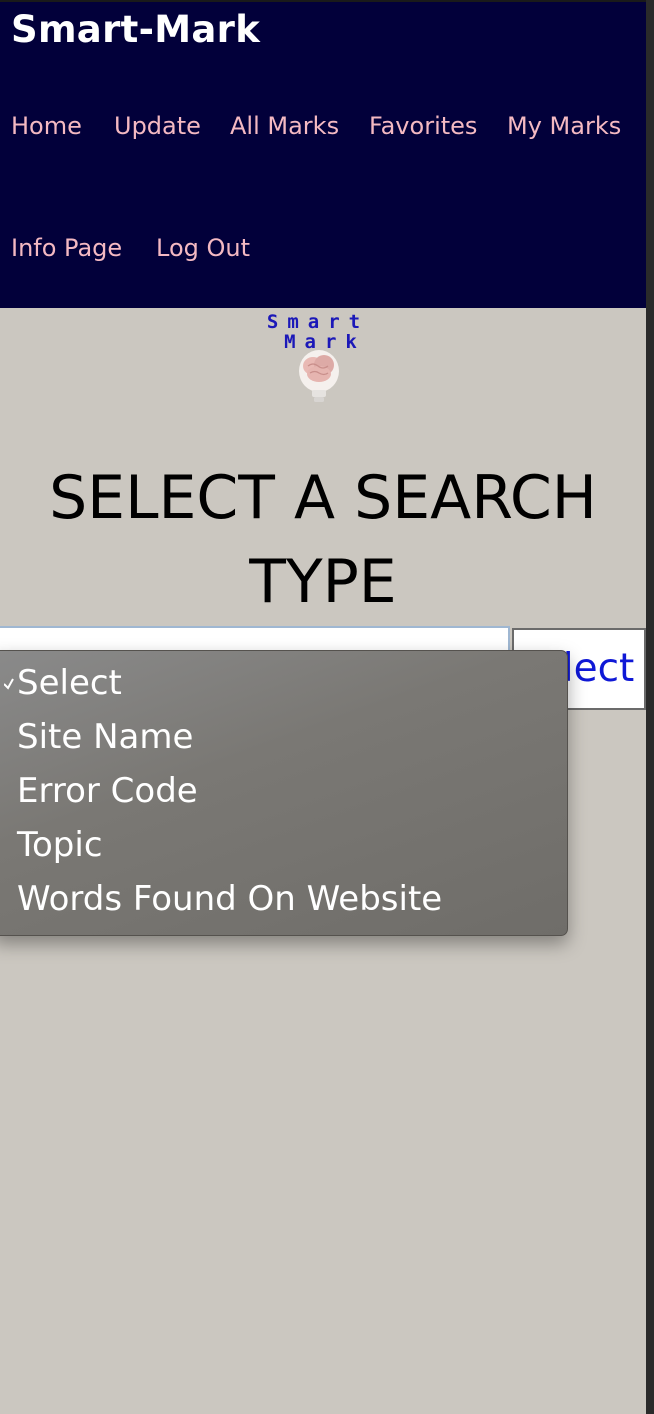  I want to click on page-title-line1: SELECT A SEARCH, so click(323, 498).